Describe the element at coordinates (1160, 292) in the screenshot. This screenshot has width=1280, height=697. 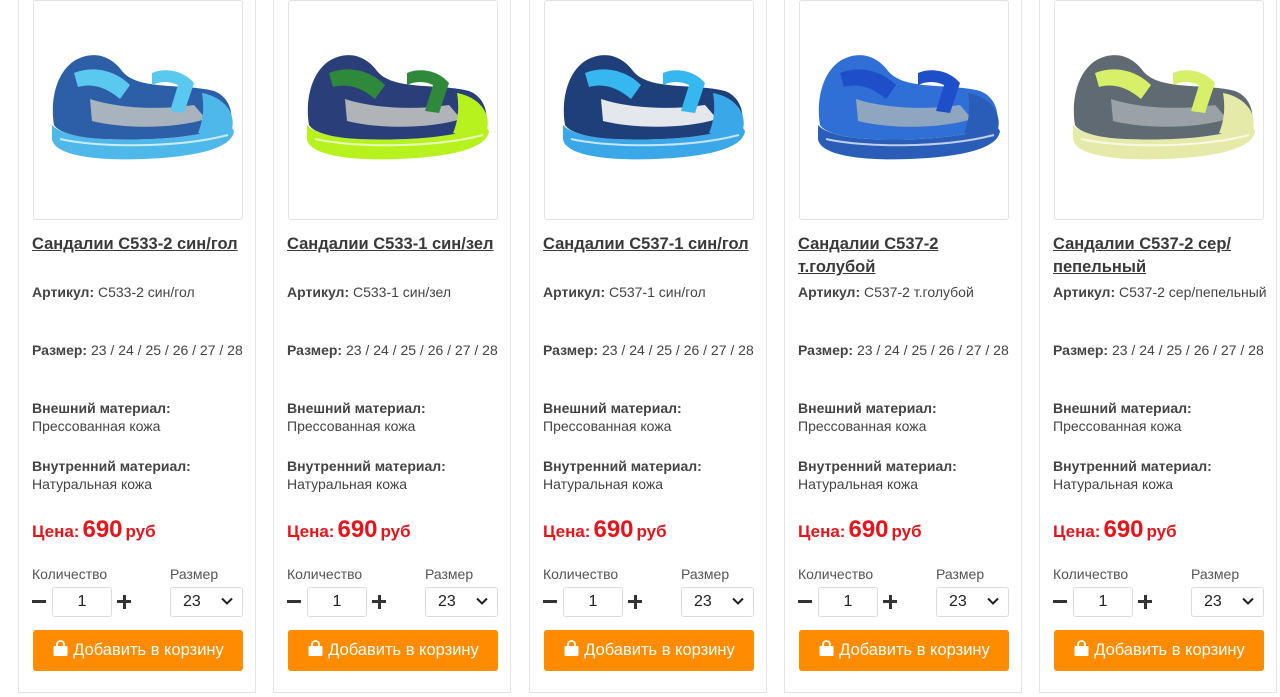
I see `product-article: Артикул: C537-2 сер/пепельный` at that location.